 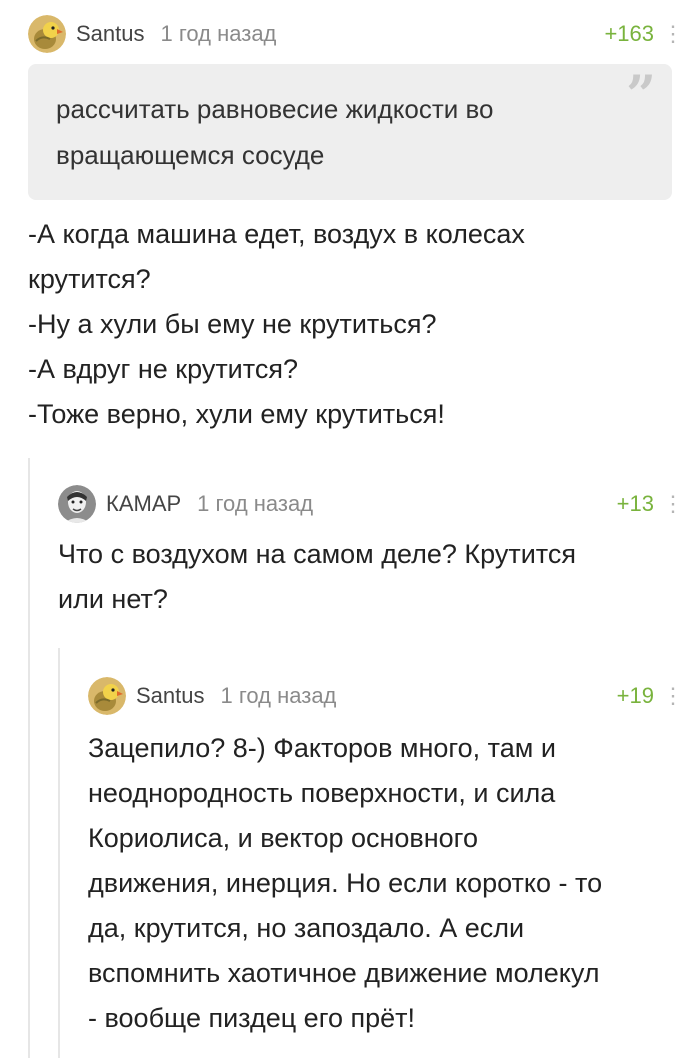 What do you see at coordinates (371, 504) in the screenshot?
I see `comment-header: КАМАР 1 год назад +13 ⋮` at bounding box center [371, 504].